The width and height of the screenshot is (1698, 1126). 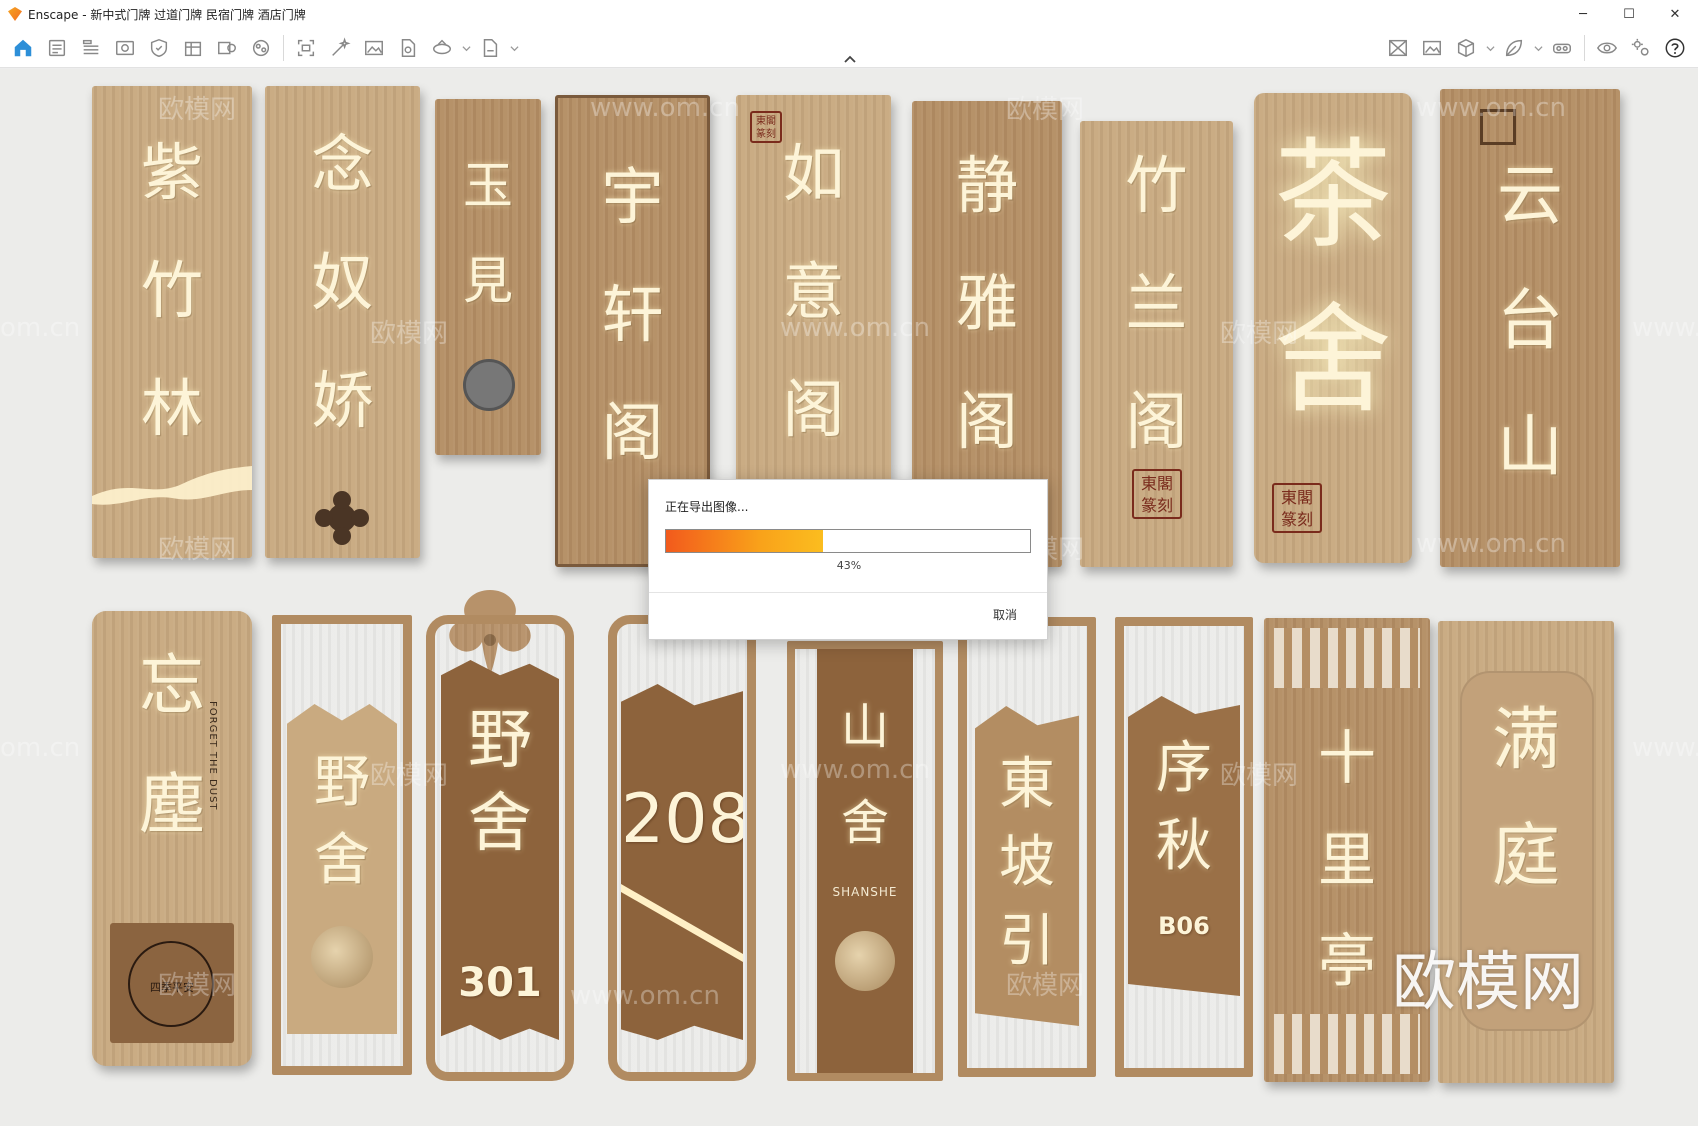 I want to click on export-file-icon, so click(x=490, y=48).